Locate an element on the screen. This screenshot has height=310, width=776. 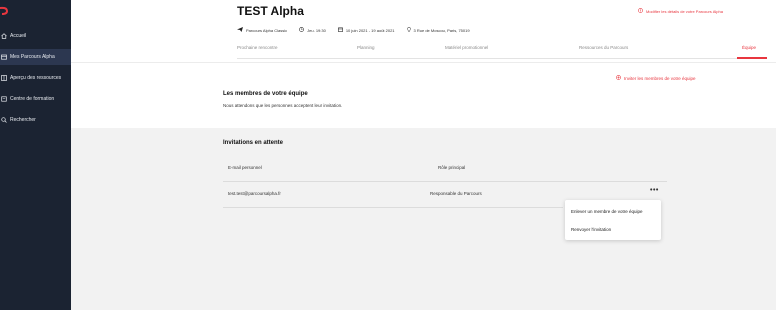
sidebar-item-label: Rechercher is located at coordinates (23, 120).